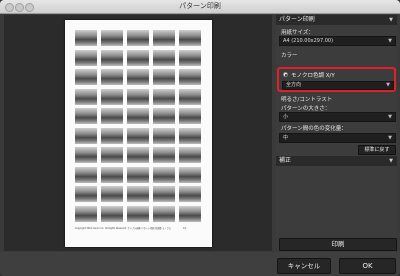  What do you see at coordinates (286, 117) in the screenshot?
I see `pattern-size-value: 小` at bounding box center [286, 117].